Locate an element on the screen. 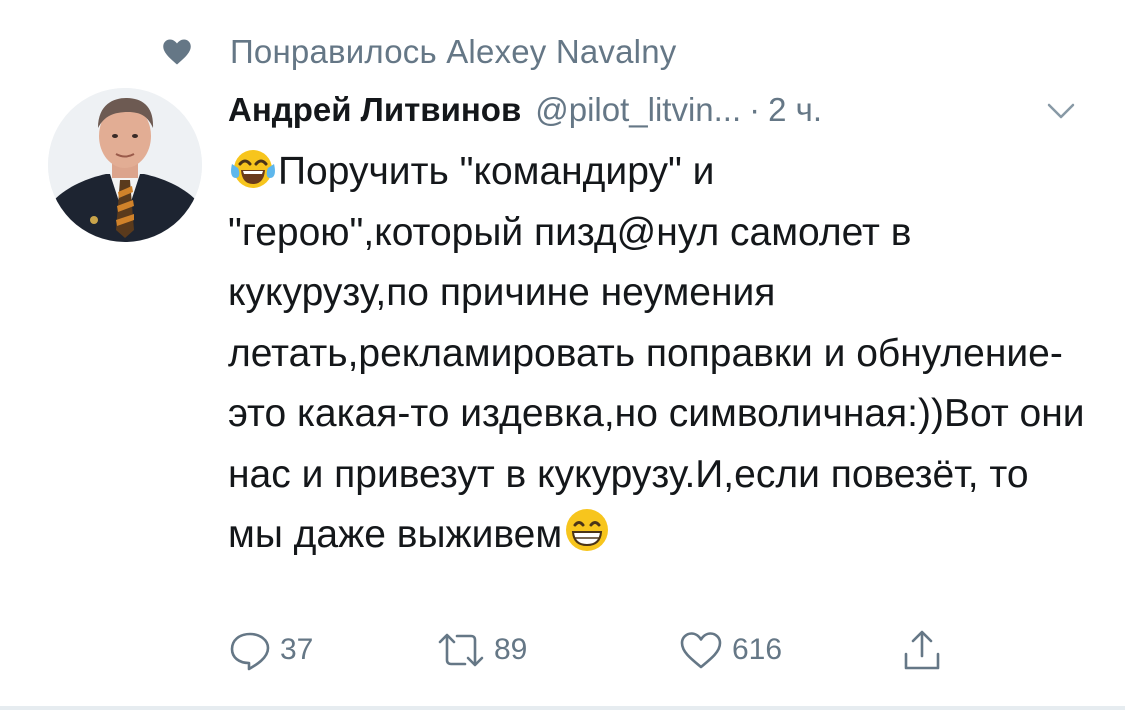  share-icon is located at coordinates (922, 650).